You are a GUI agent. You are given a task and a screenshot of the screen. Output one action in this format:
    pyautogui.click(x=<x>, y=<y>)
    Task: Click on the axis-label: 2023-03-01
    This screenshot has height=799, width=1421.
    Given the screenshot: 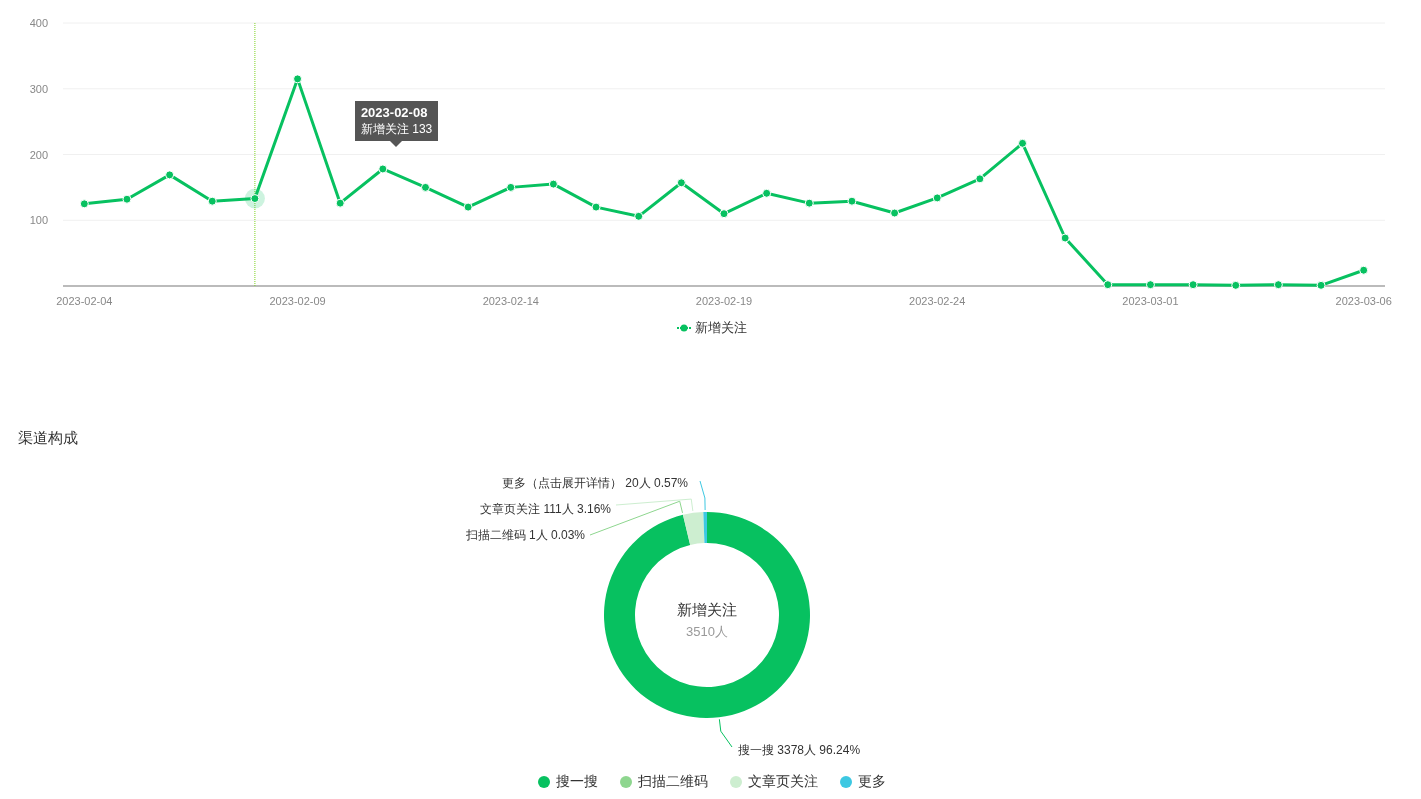 What is the action you would take?
    pyautogui.click(x=1150, y=301)
    